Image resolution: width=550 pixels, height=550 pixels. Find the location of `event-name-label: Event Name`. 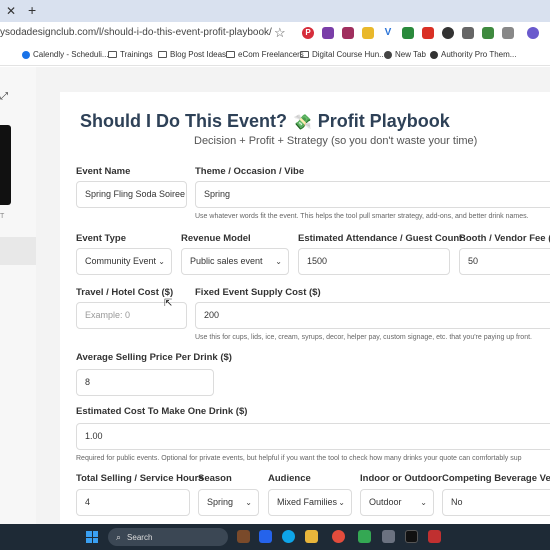

event-name-label: Event Name is located at coordinates (103, 171).